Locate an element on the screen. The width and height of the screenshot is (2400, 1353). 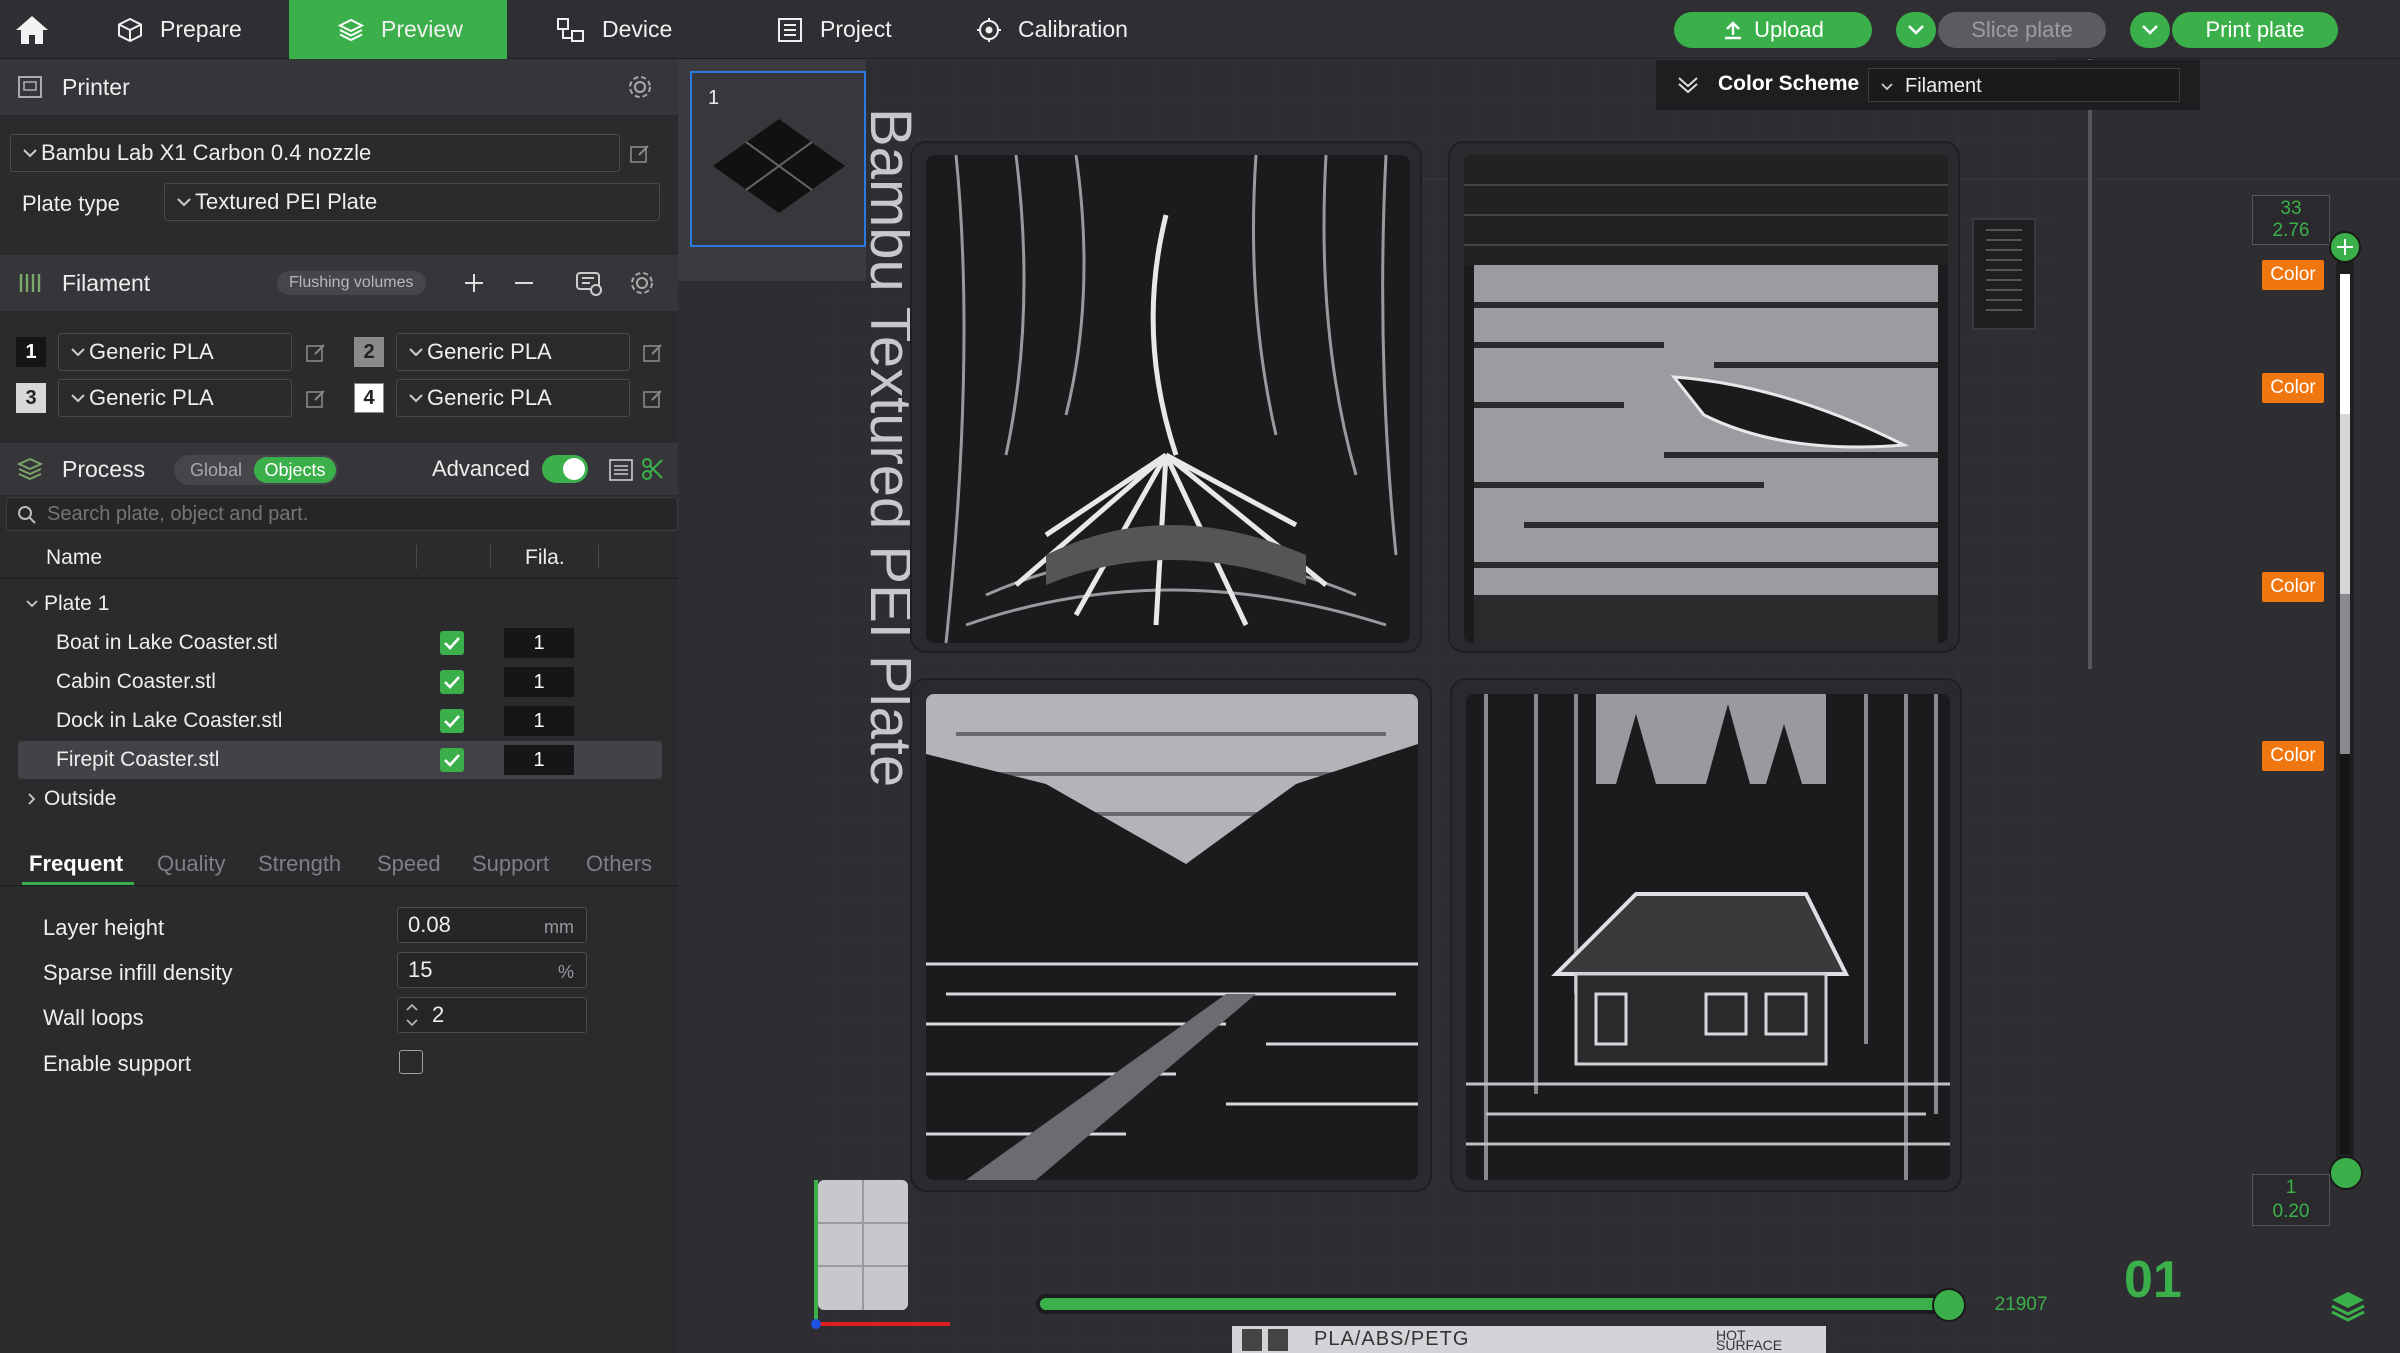
column-filament: Fila. is located at coordinates (545, 558).